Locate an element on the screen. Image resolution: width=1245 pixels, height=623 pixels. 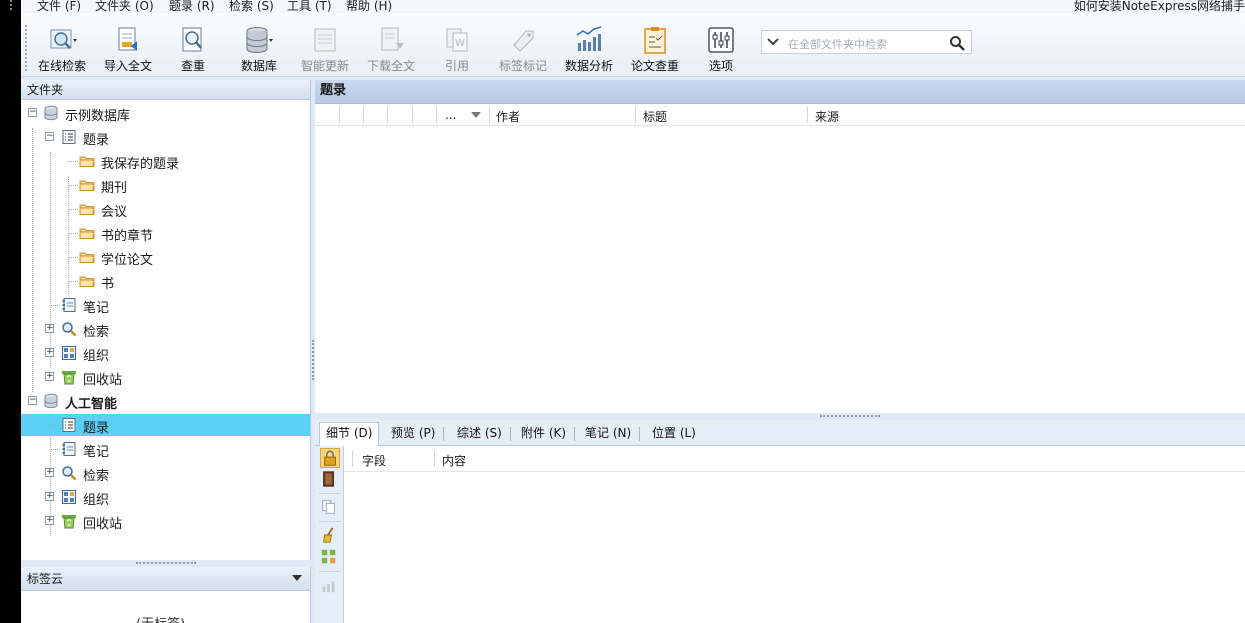
tree-item-ai-records: 题录 is located at coordinates (165, 425).